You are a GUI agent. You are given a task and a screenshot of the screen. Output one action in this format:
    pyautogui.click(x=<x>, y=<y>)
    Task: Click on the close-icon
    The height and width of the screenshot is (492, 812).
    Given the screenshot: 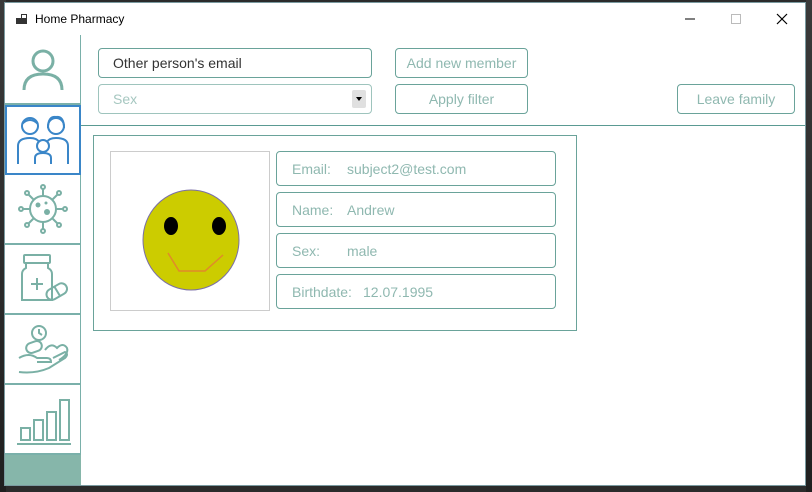 What is the action you would take?
    pyautogui.click(x=782, y=19)
    